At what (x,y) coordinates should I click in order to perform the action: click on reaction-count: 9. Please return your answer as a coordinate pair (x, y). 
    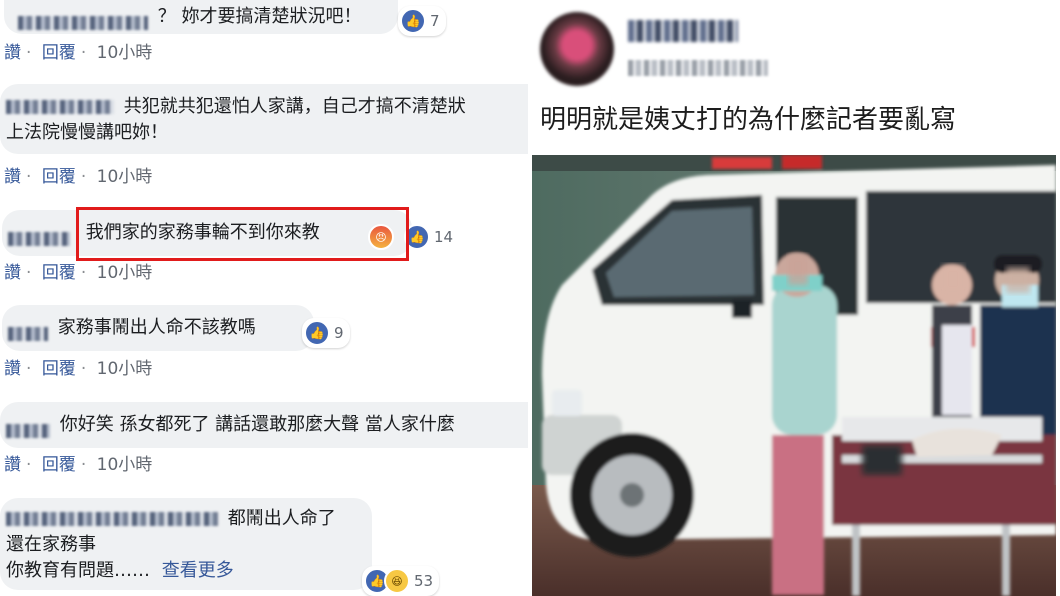
    Looking at the image, I should click on (339, 333).